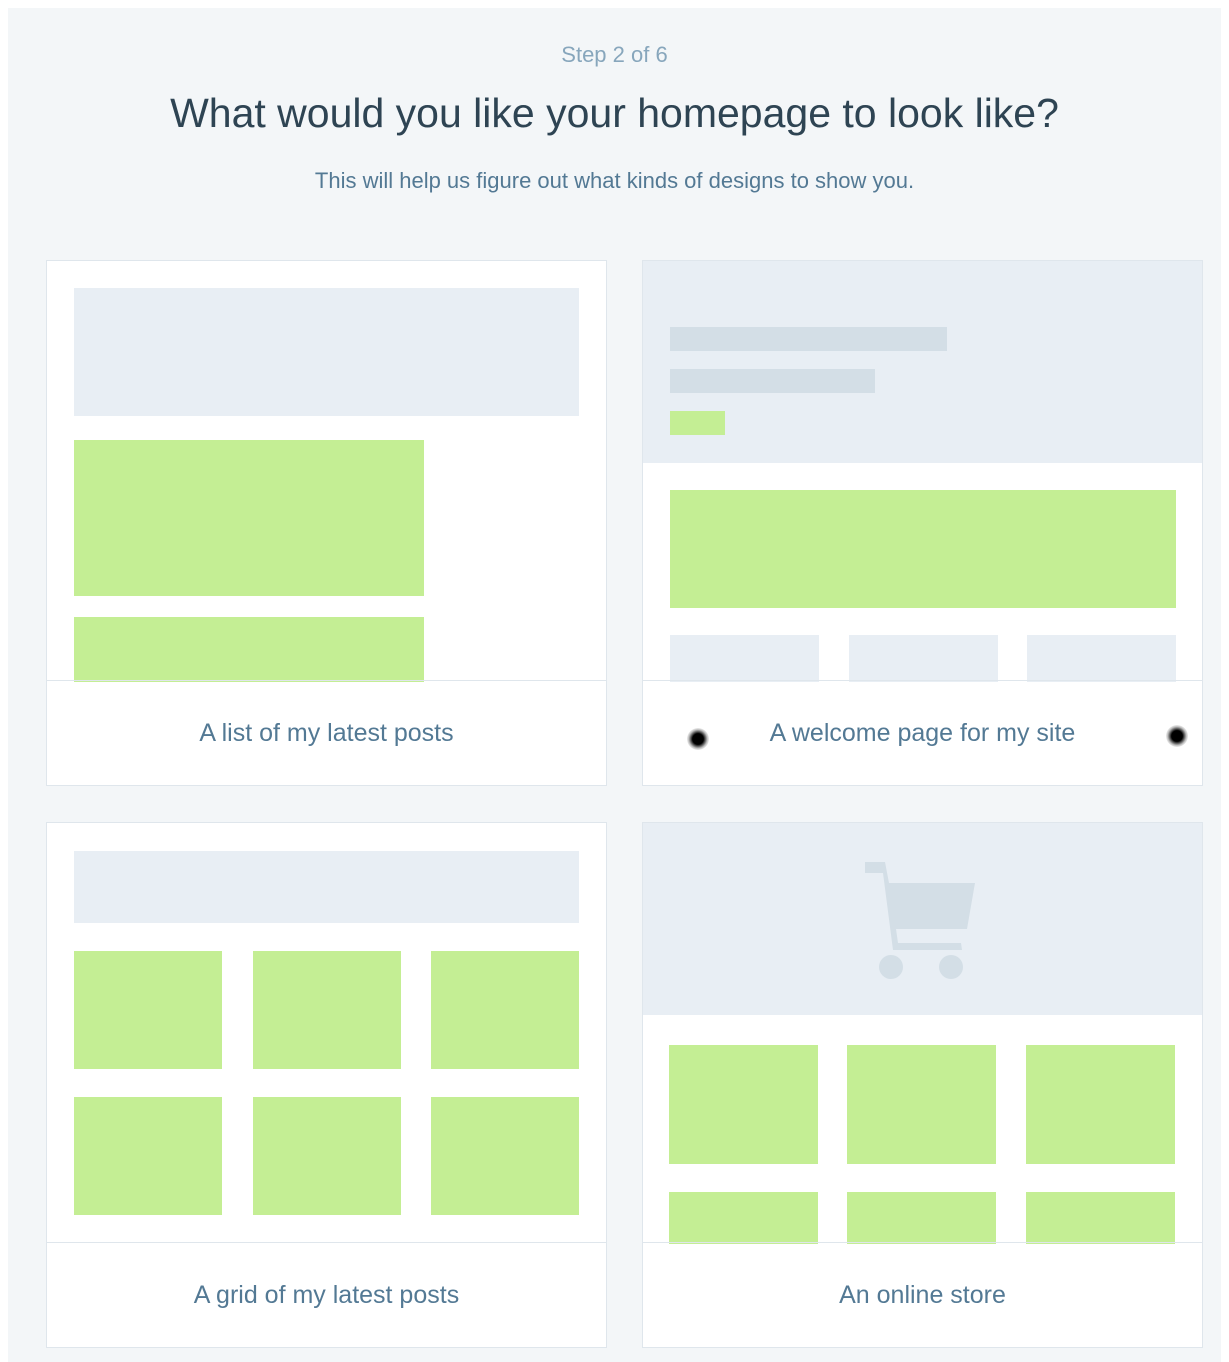  I want to click on text-placeholder, so click(772, 381).